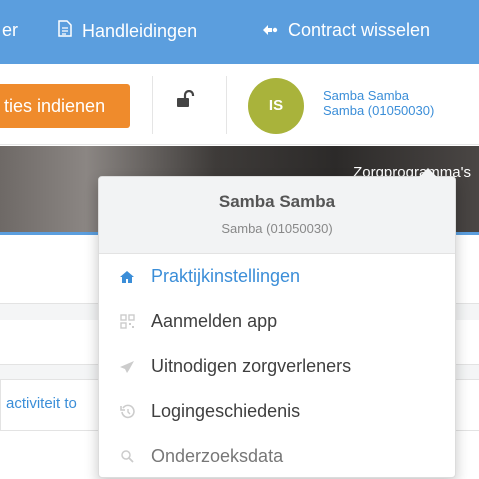 The height and width of the screenshot is (479, 479). What do you see at coordinates (379, 110) in the screenshot?
I see `user-practice: Samba (01050030)` at bounding box center [379, 110].